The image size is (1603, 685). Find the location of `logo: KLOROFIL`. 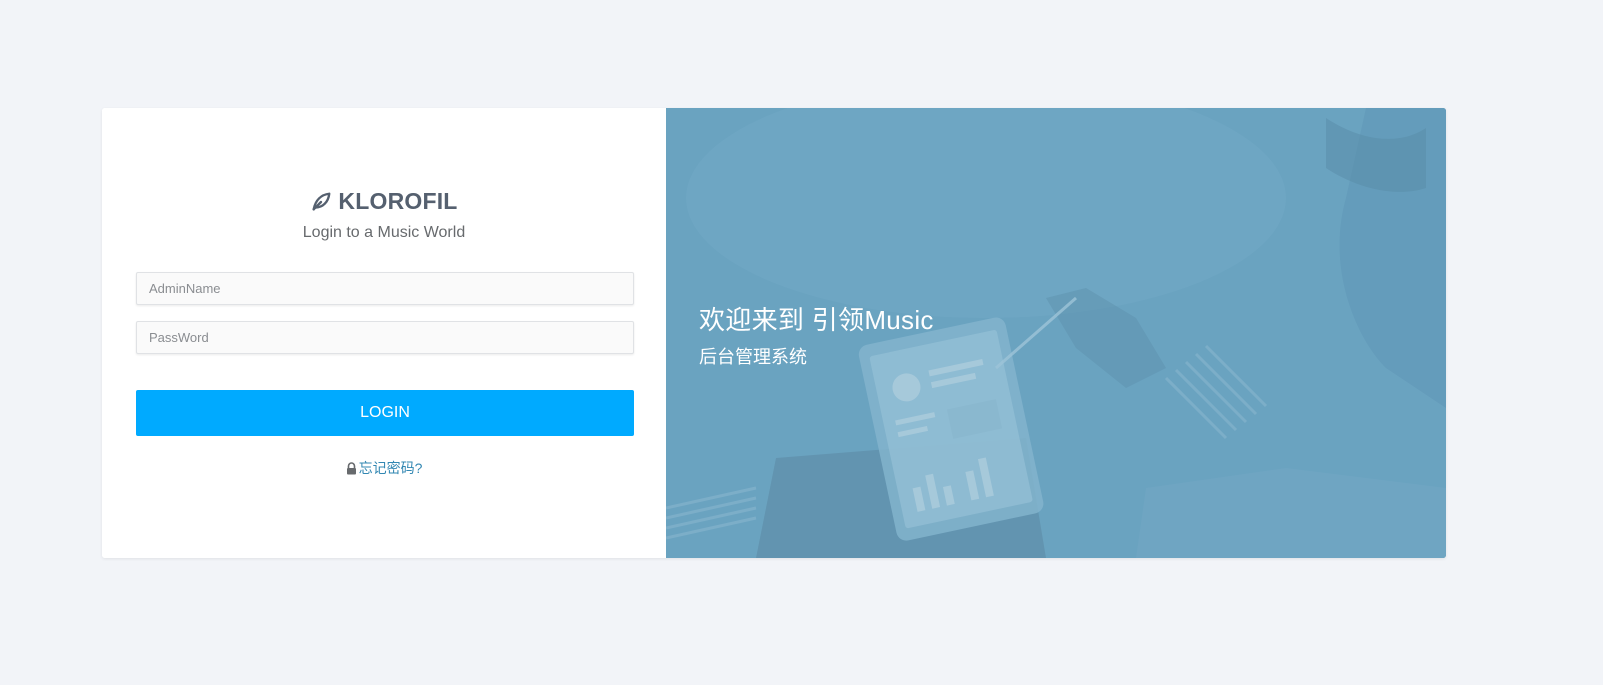

logo: KLOROFIL is located at coordinates (383, 201).